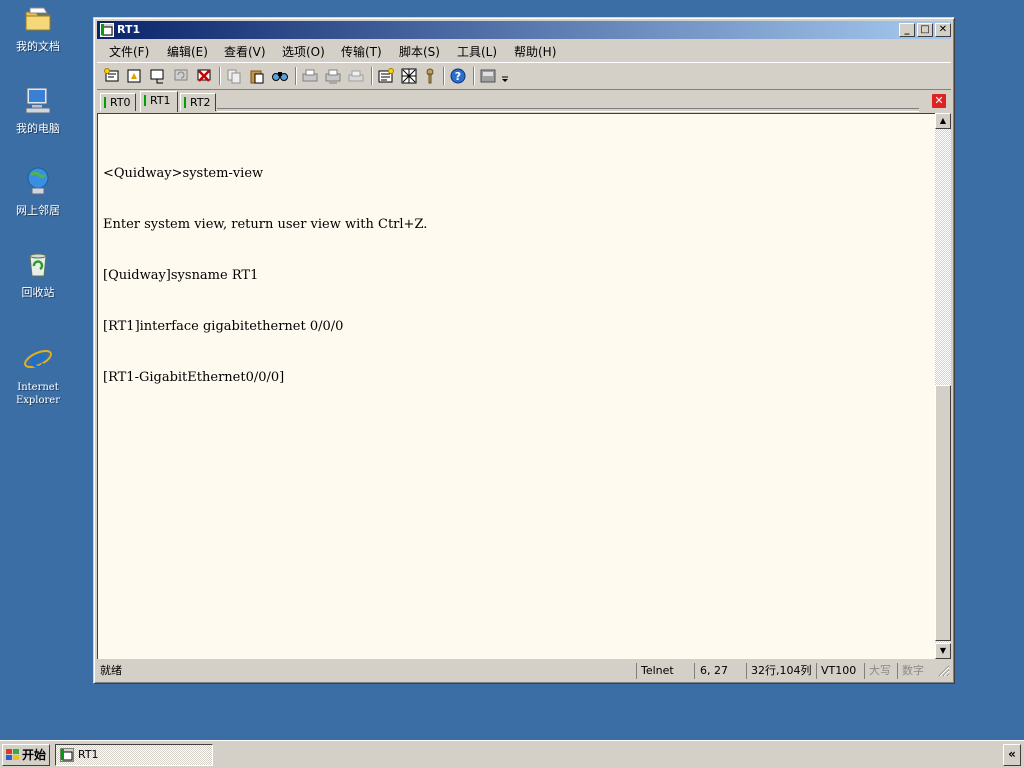 The width and height of the screenshot is (1024, 768). What do you see at coordinates (943, 651) in the screenshot?
I see `scroll-down-button: ▼` at bounding box center [943, 651].